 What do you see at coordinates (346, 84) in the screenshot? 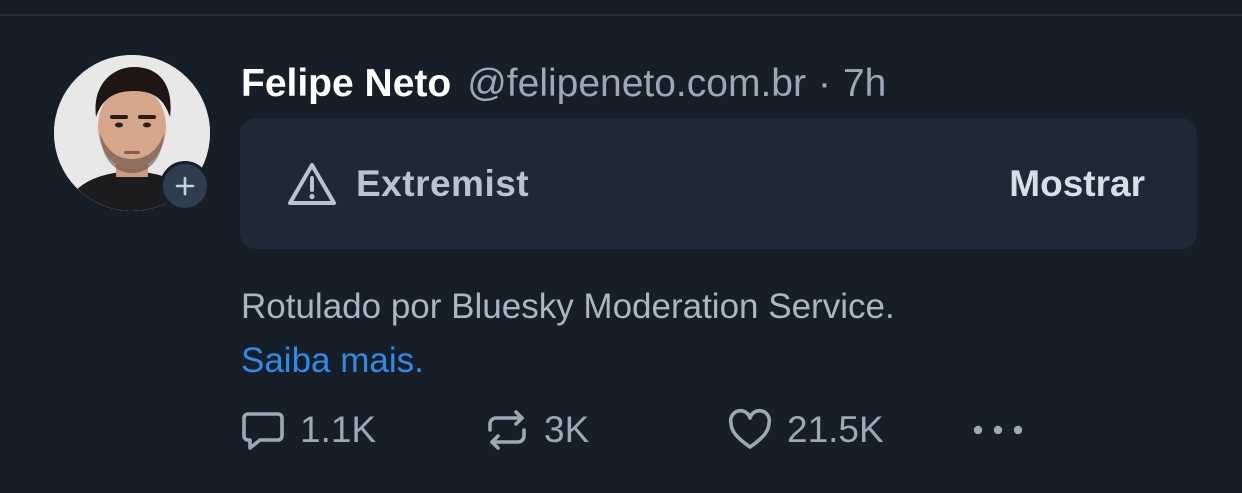
I see `author-display-name: Felipe Neto` at bounding box center [346, 84].